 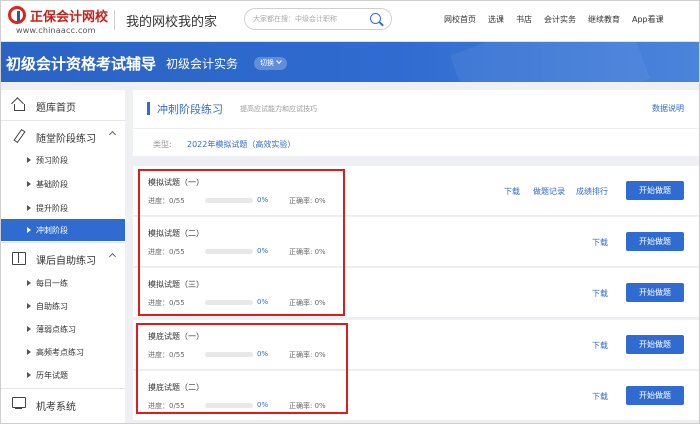 I want to click on section-title: 冲刺阶段练习, so click(x=190, y=109).